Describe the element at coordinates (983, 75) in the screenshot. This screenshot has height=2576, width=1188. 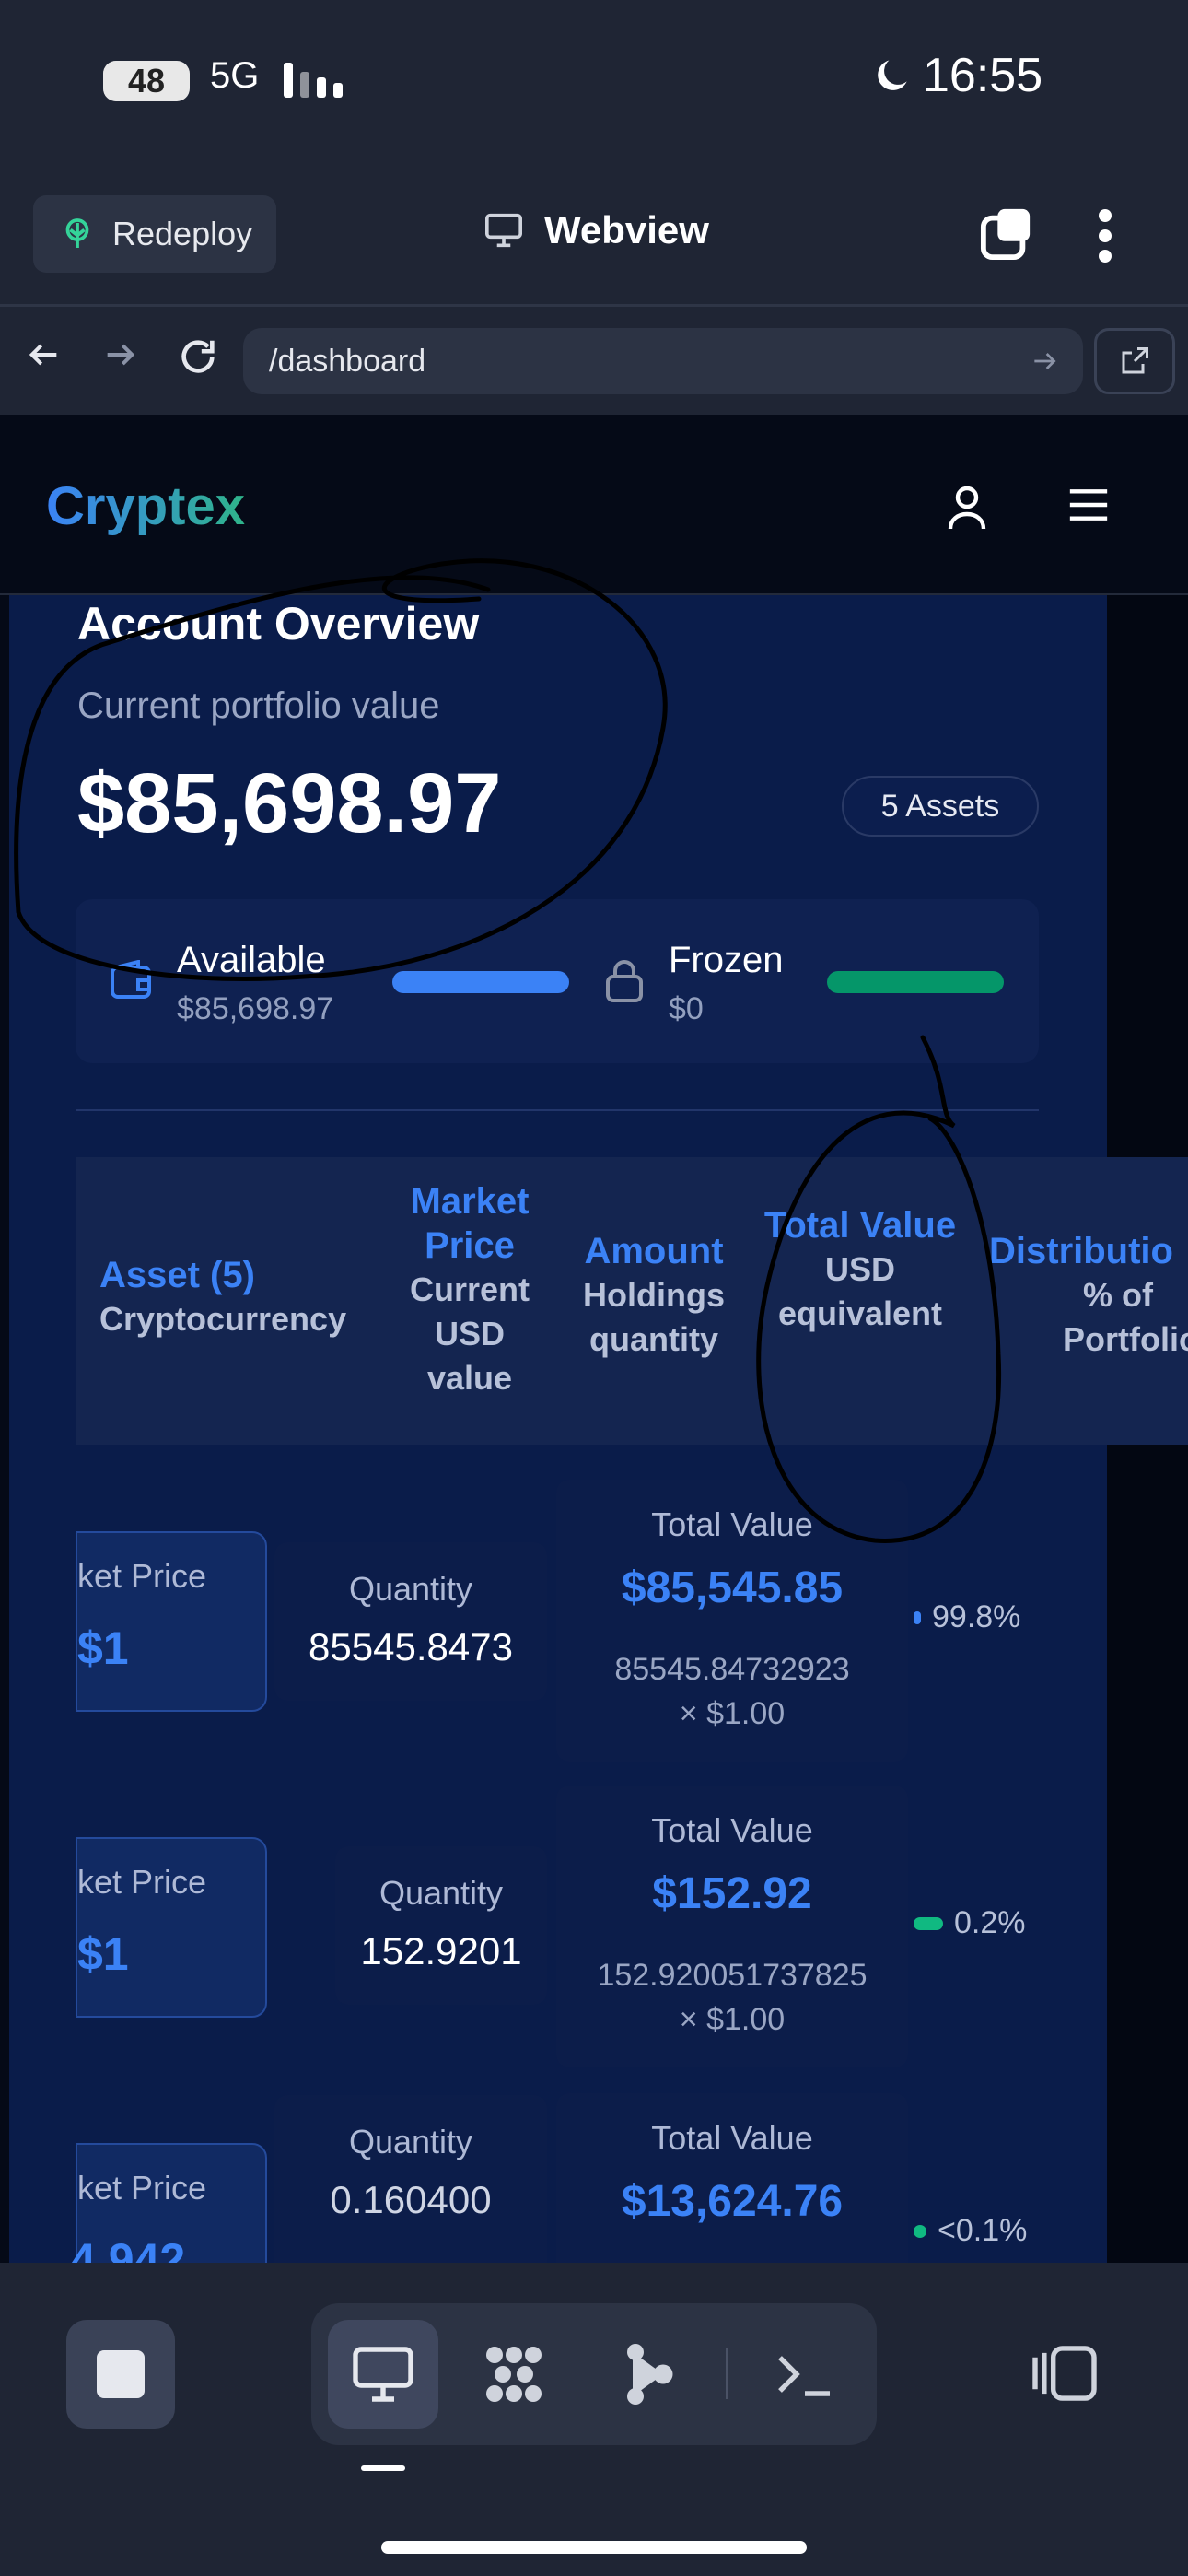
I see `time-text: 16:55` at that location.